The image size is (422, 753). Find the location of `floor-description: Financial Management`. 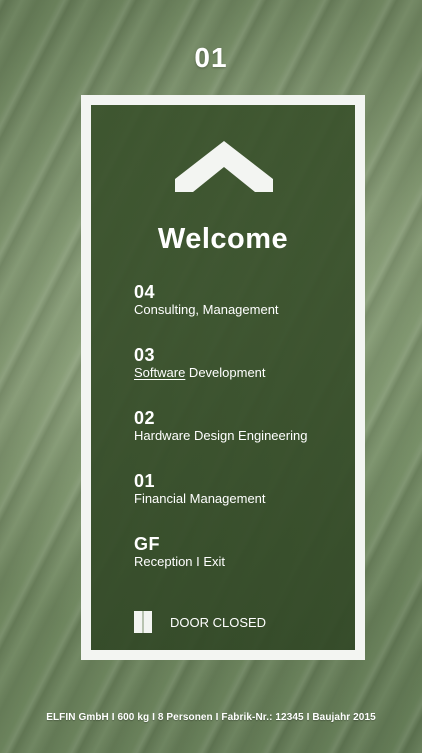

floor-description: Financial Management is located at coordinates (200, 498).